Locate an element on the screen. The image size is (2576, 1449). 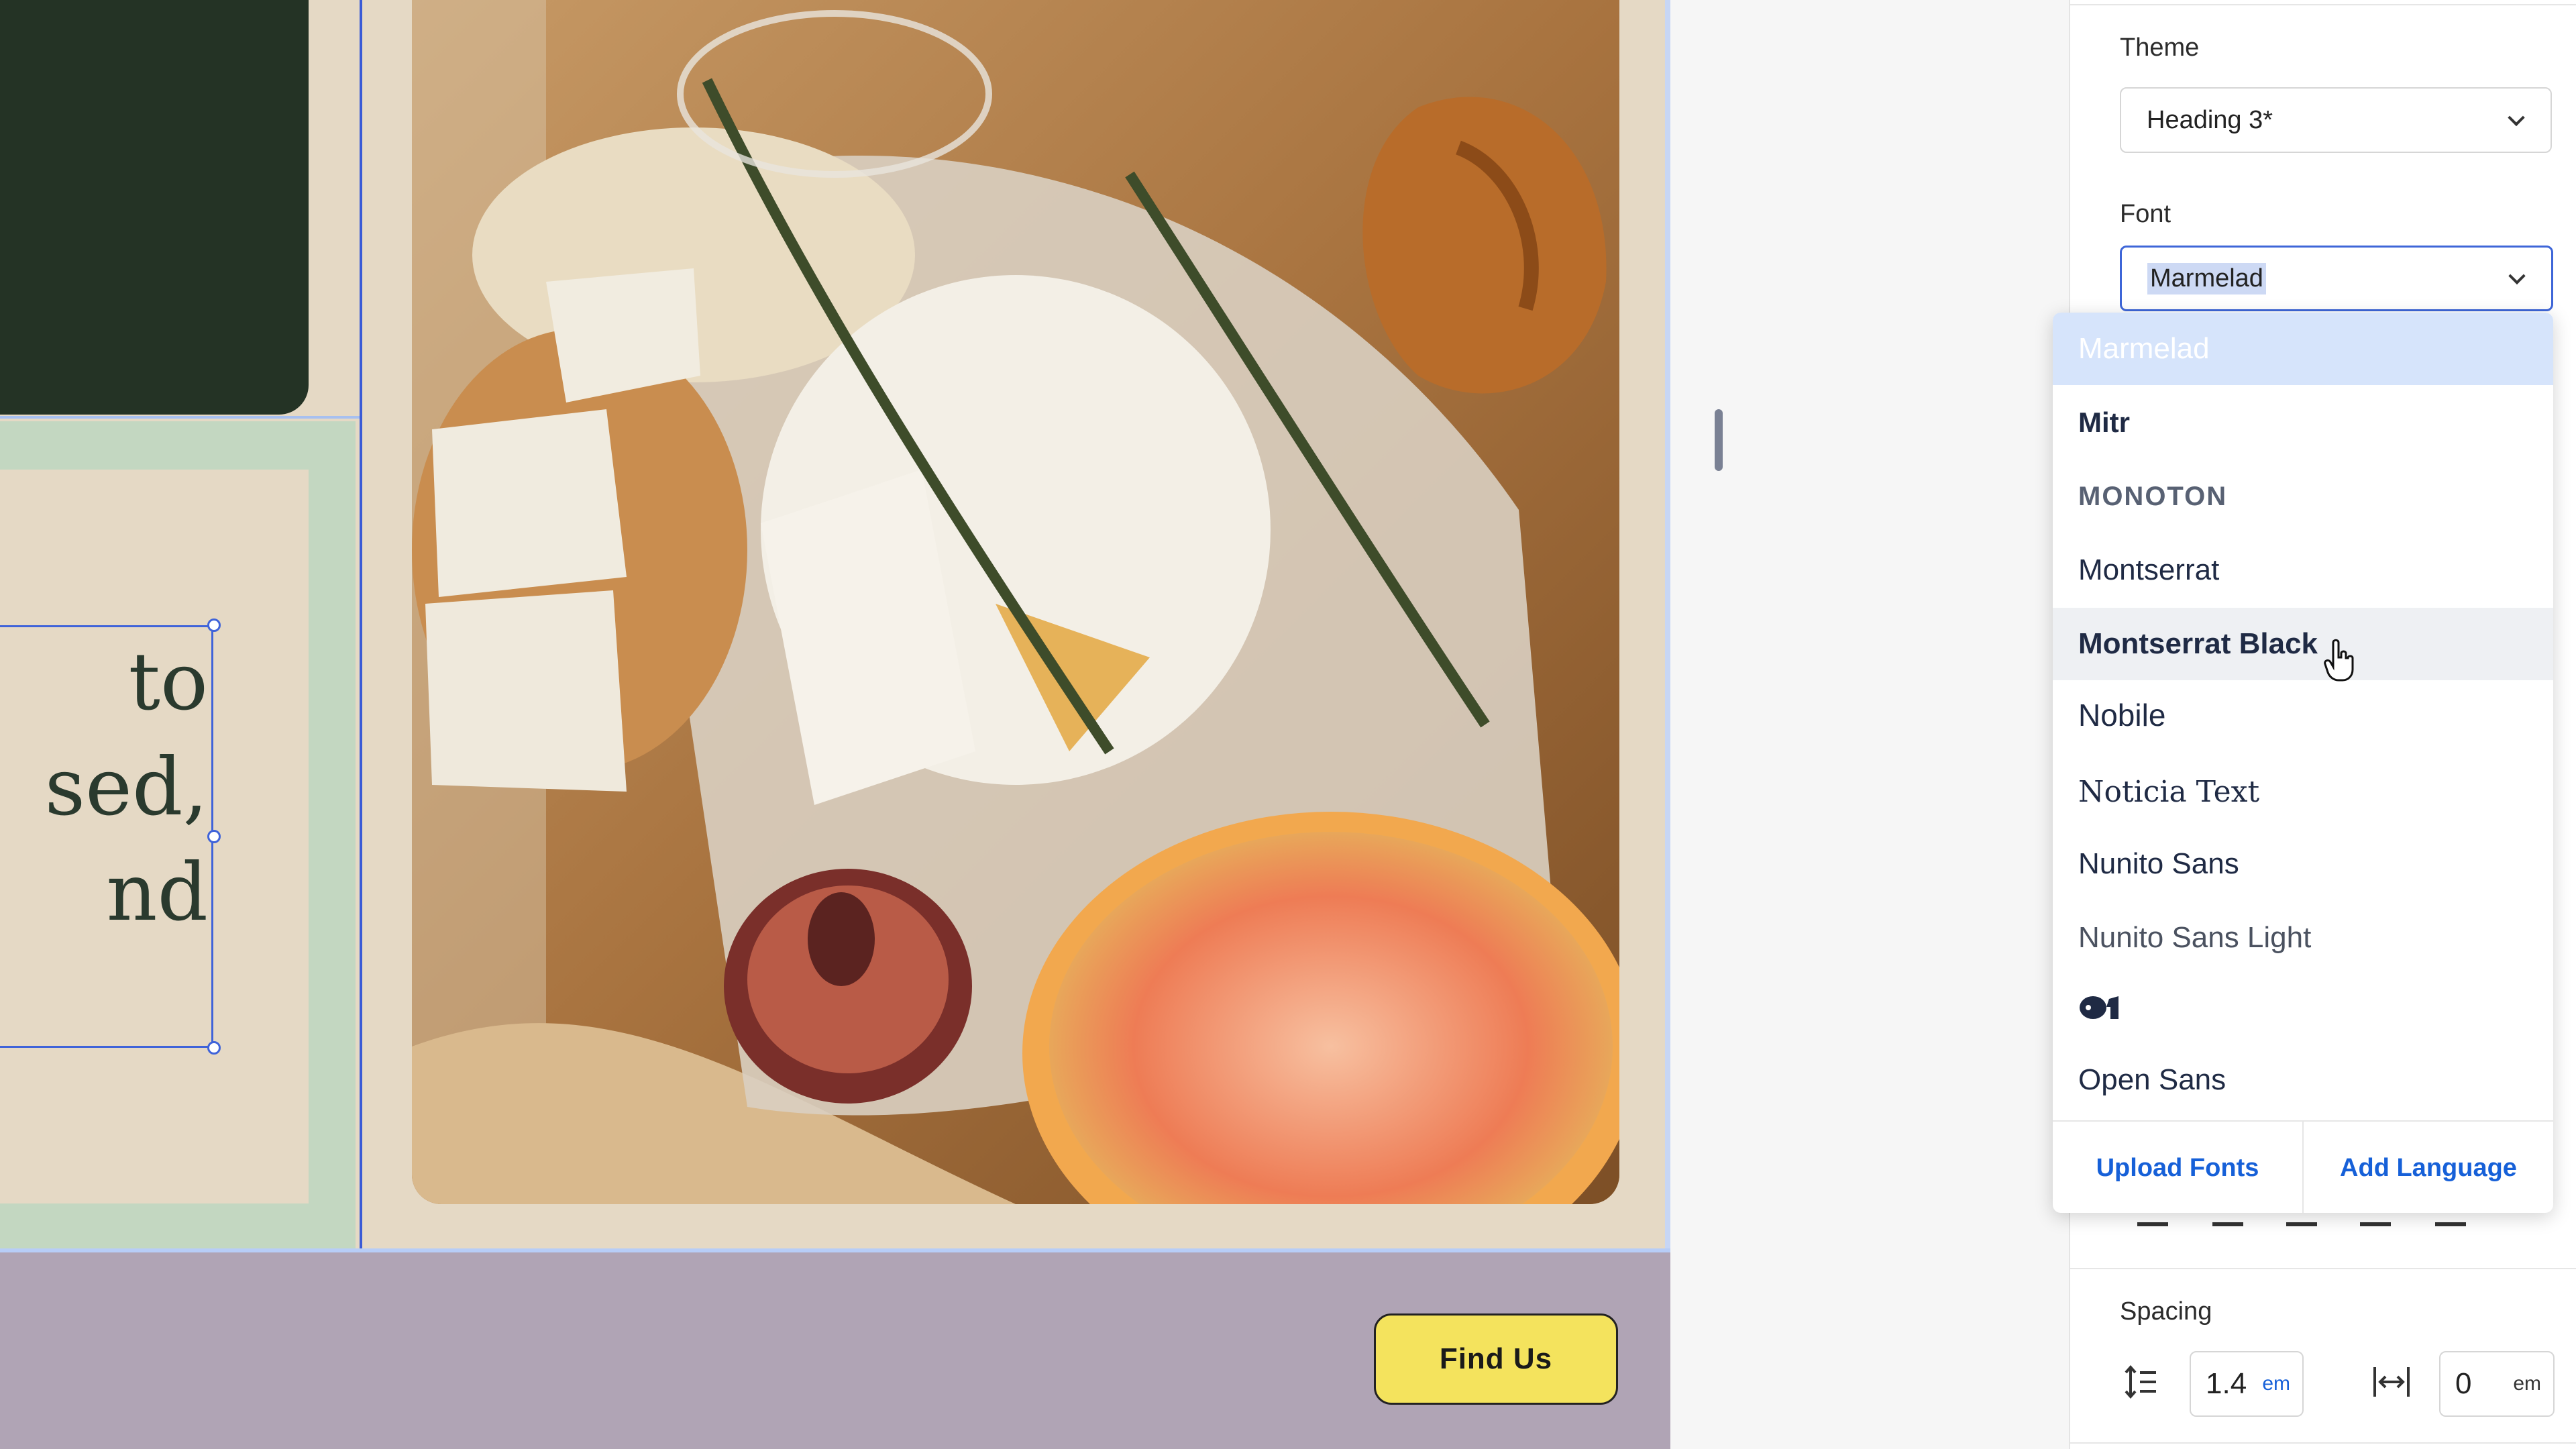
dark-green-block is located at coordinates (154, 207).